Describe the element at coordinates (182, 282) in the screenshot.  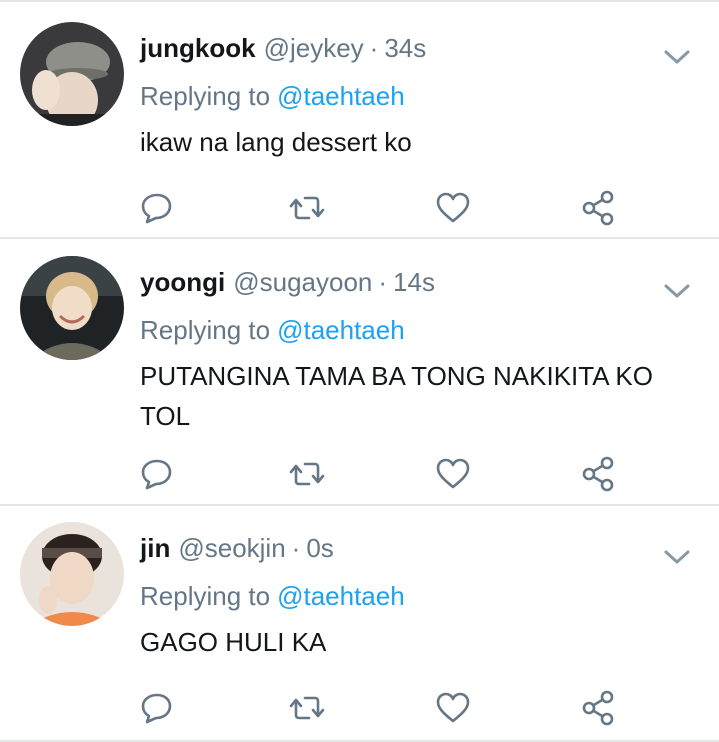
I see `display-name: yoongi` at that location.